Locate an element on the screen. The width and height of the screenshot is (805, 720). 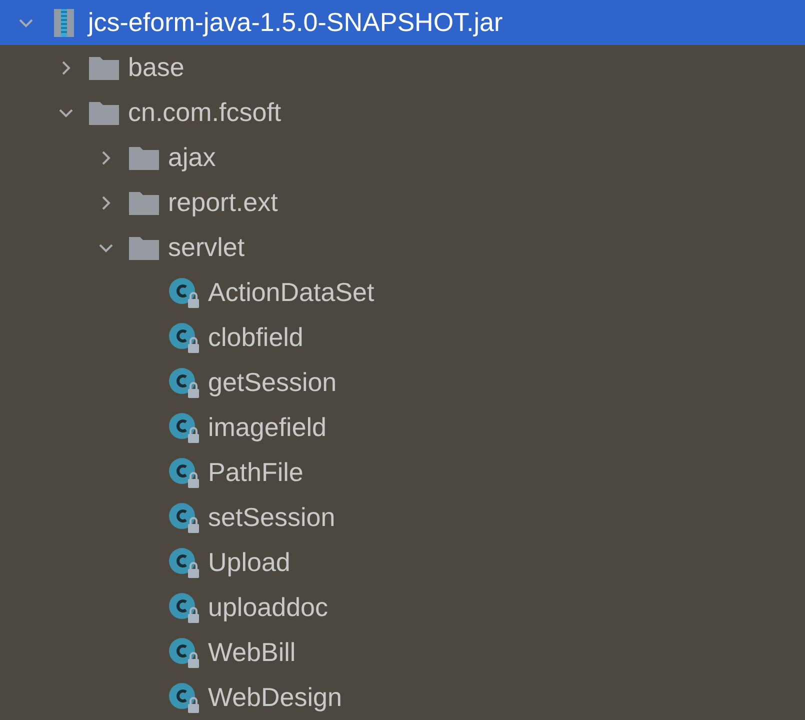
item-label: report.ext is located at coordinates (223, 202).